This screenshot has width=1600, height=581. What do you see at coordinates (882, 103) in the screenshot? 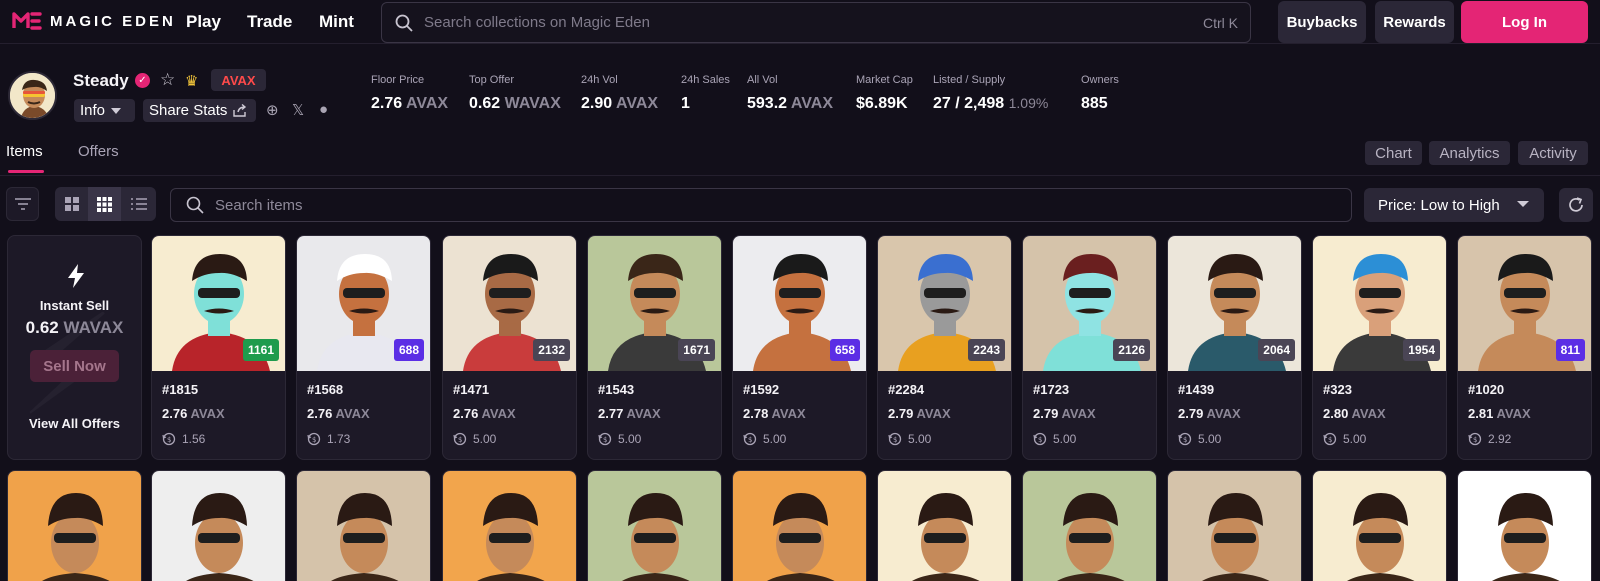
I see `stat-value: $6.89K` at bounding box center [882, 103].